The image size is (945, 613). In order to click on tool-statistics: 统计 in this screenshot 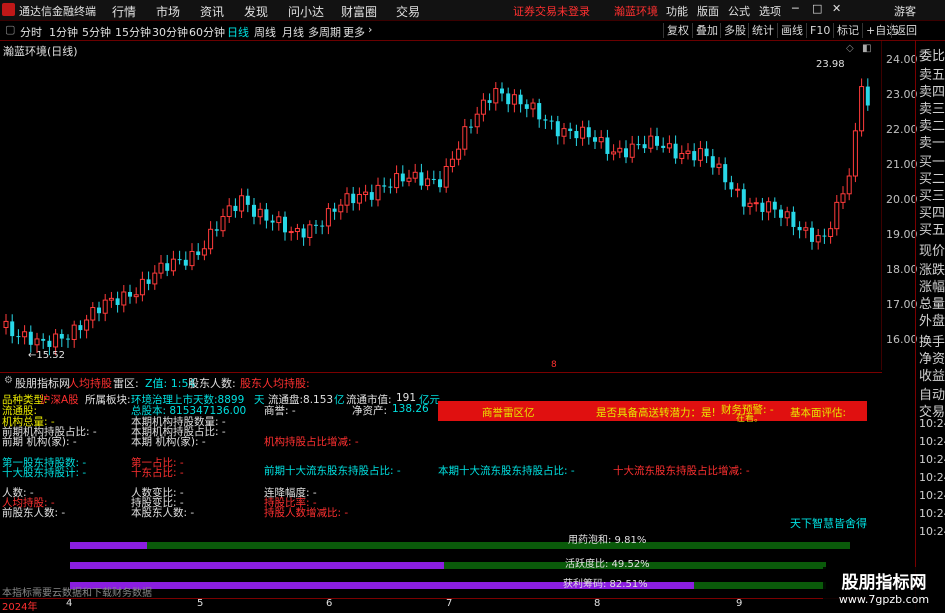, I will do `click(761, 30)`.